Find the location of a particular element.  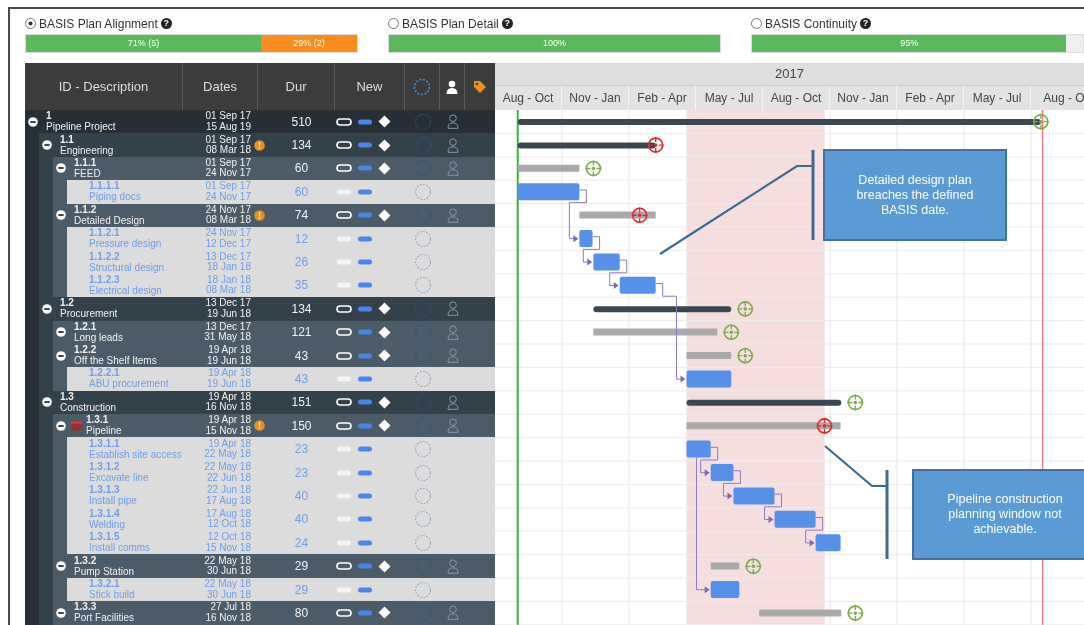

group-row: 1 Pipeline Project 01 Sep 17 15 Aug 19 510 is located at coordinates (260, 122).